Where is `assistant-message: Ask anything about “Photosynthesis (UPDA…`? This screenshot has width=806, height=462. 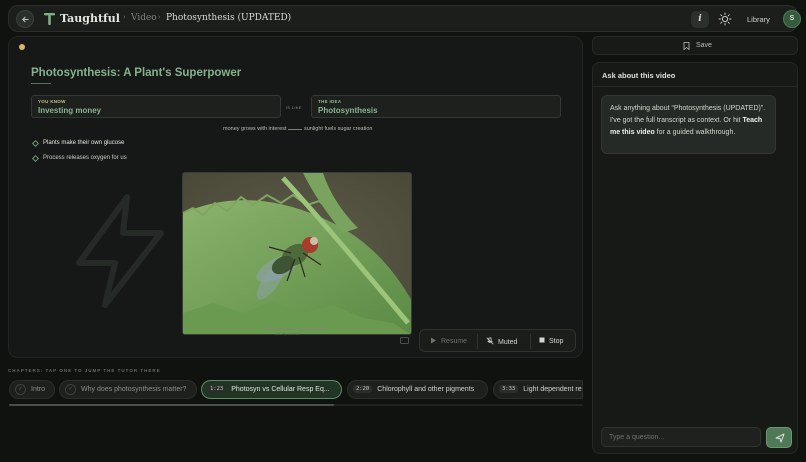
assistant-message: Ask anything about “Photosynthesis (UPDA… is located at coordinates (688, 124).